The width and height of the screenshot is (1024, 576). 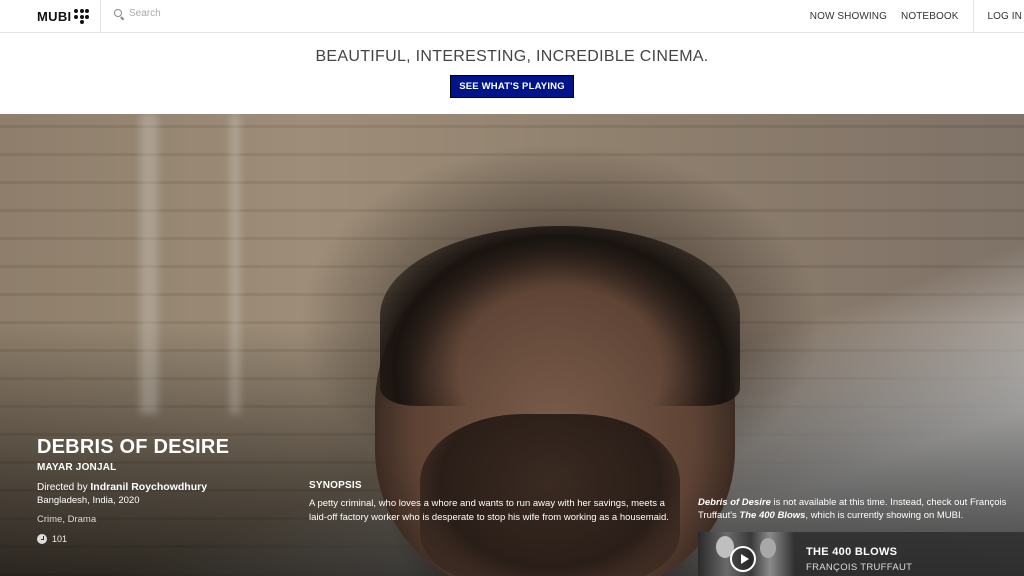 What do you see at coordinates (64, 487) in the screenshot?
I see `directed-by-label: Directed by` at bounding box center [64, 487].